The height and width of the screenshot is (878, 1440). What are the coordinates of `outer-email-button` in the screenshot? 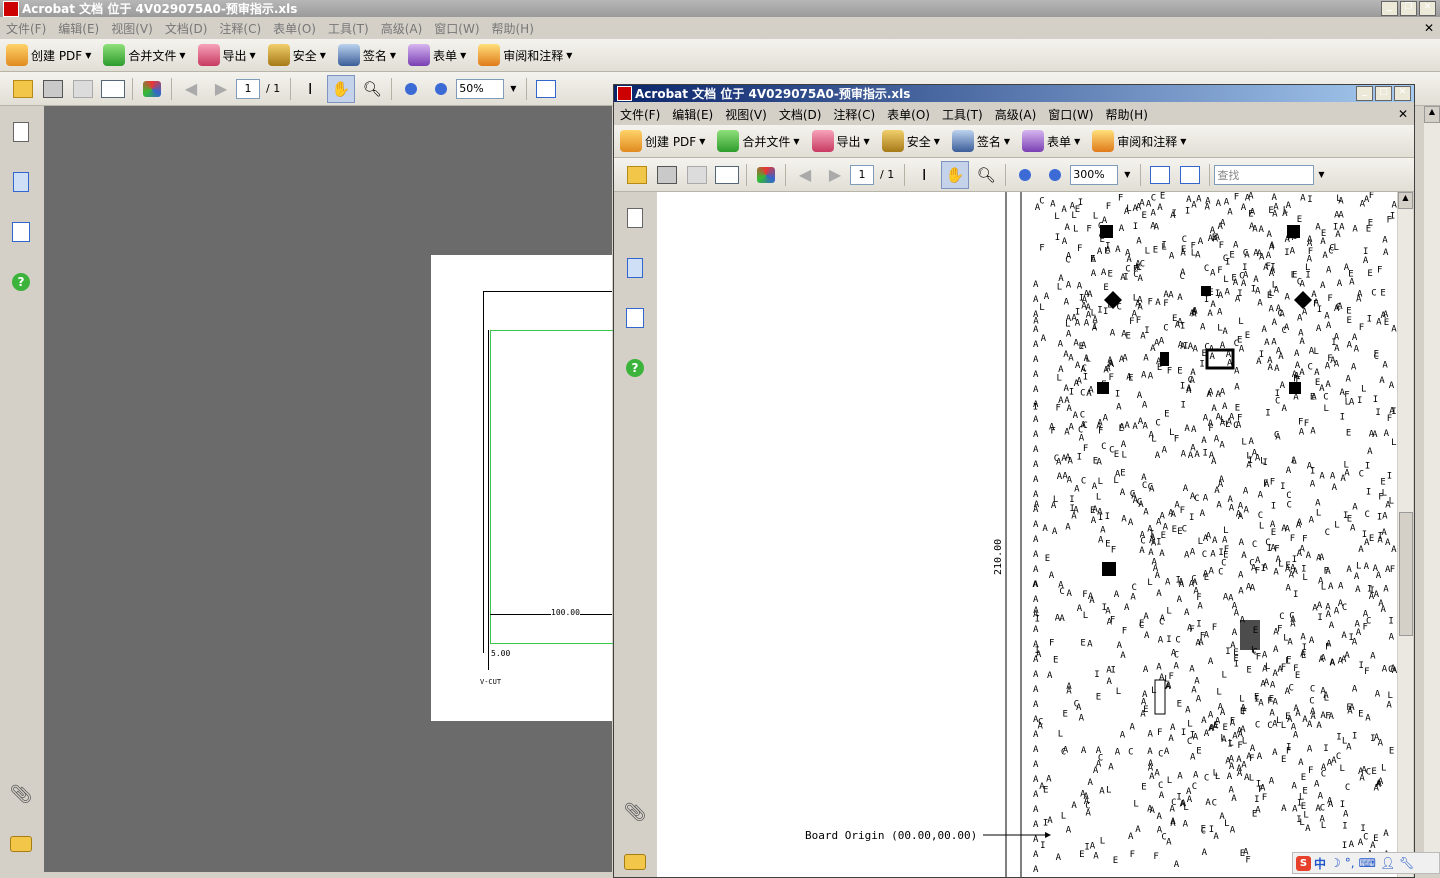 It's located at (113, 89).